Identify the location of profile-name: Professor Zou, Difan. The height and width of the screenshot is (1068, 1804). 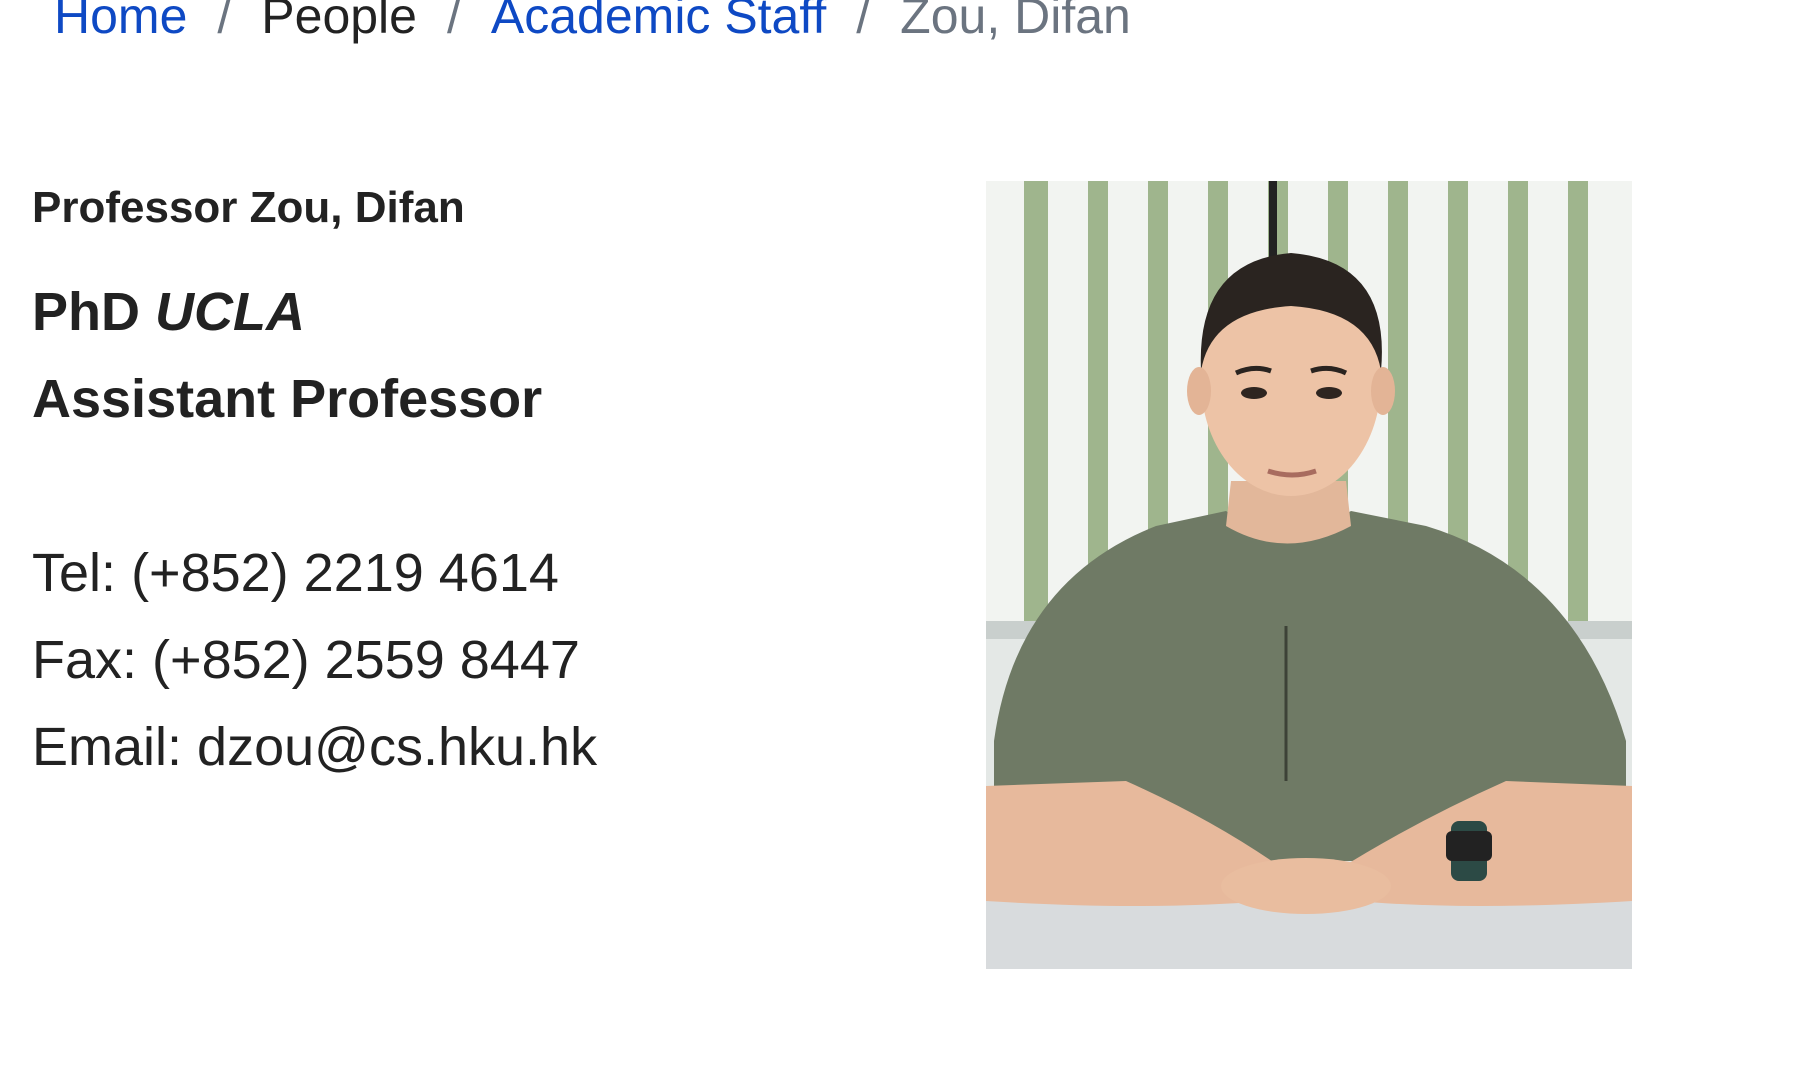
(248, 207).